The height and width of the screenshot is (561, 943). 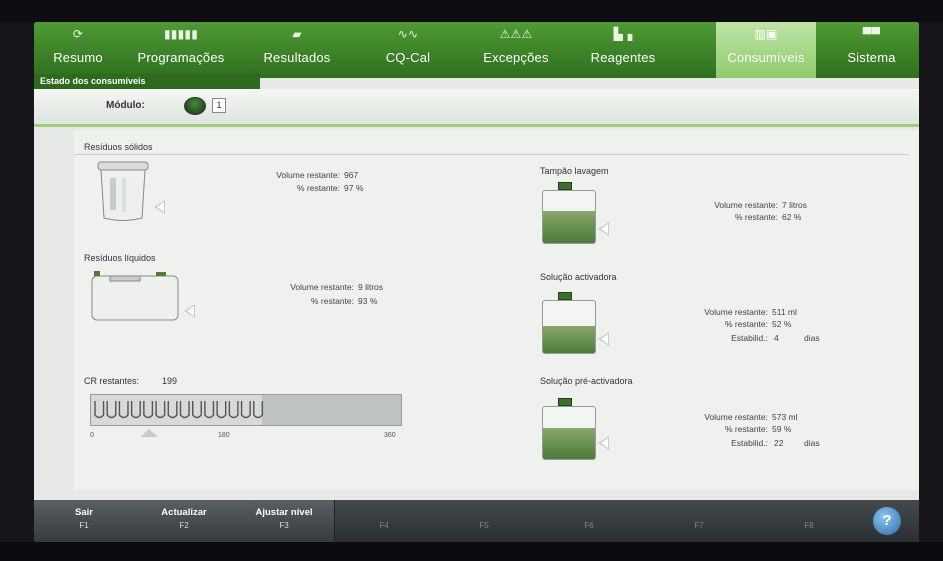 I want to click on liquid-waste-pct-value: 93 %, so click(x=368, y=301).